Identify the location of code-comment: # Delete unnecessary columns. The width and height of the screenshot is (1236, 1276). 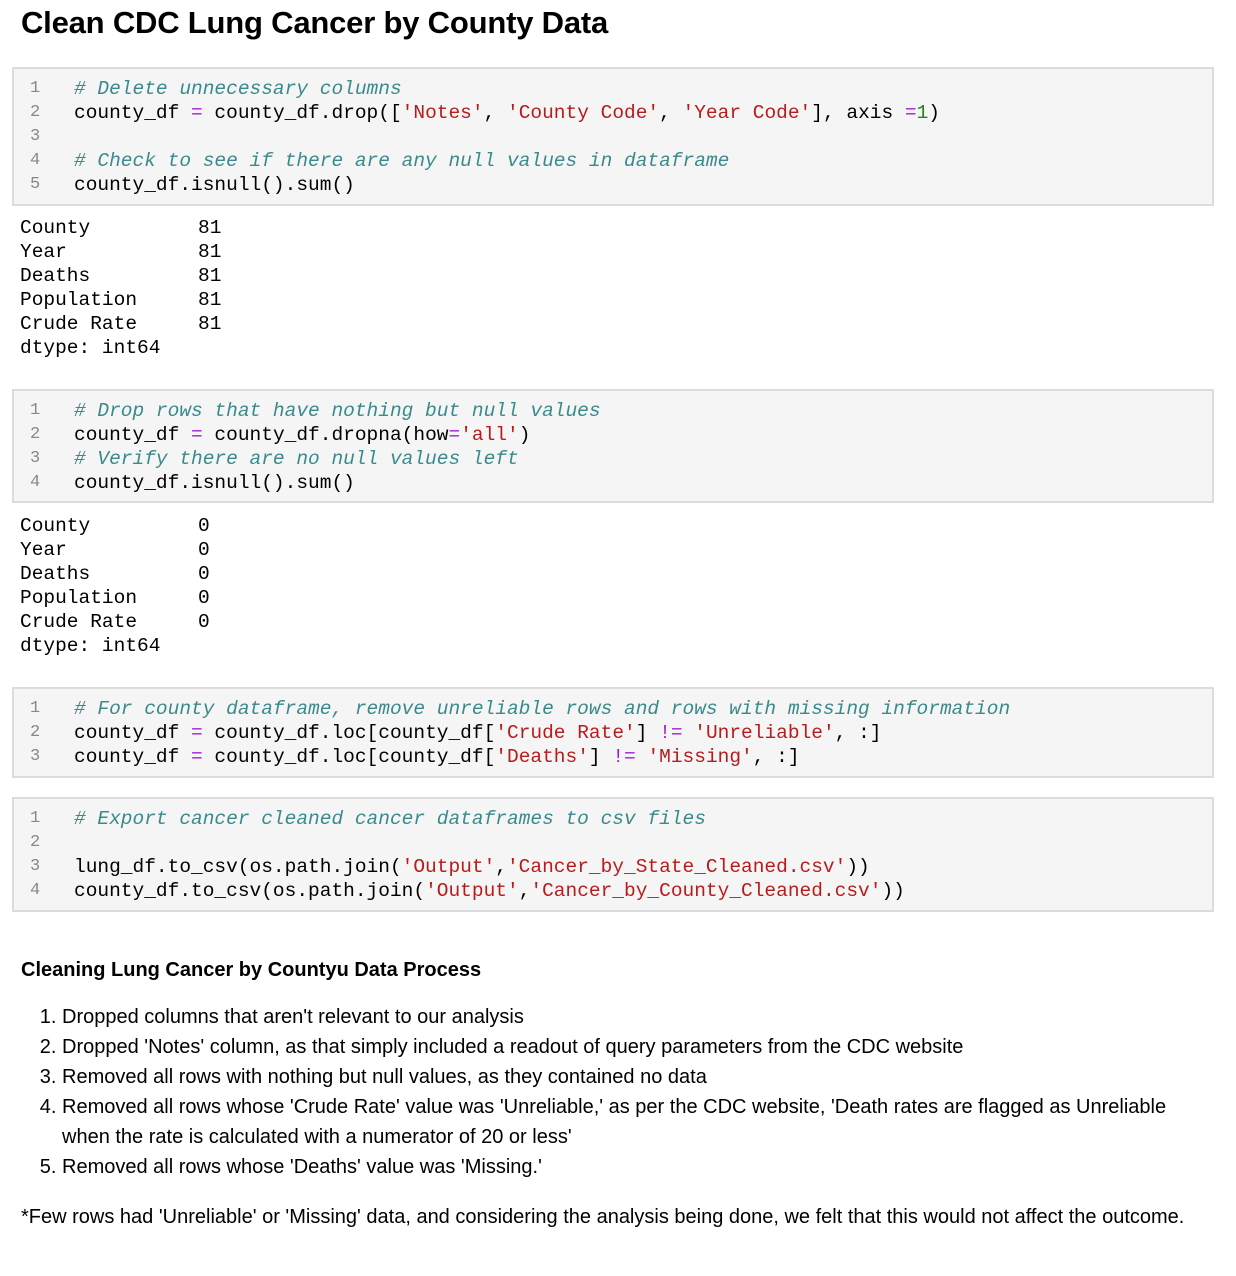
(238, 89).